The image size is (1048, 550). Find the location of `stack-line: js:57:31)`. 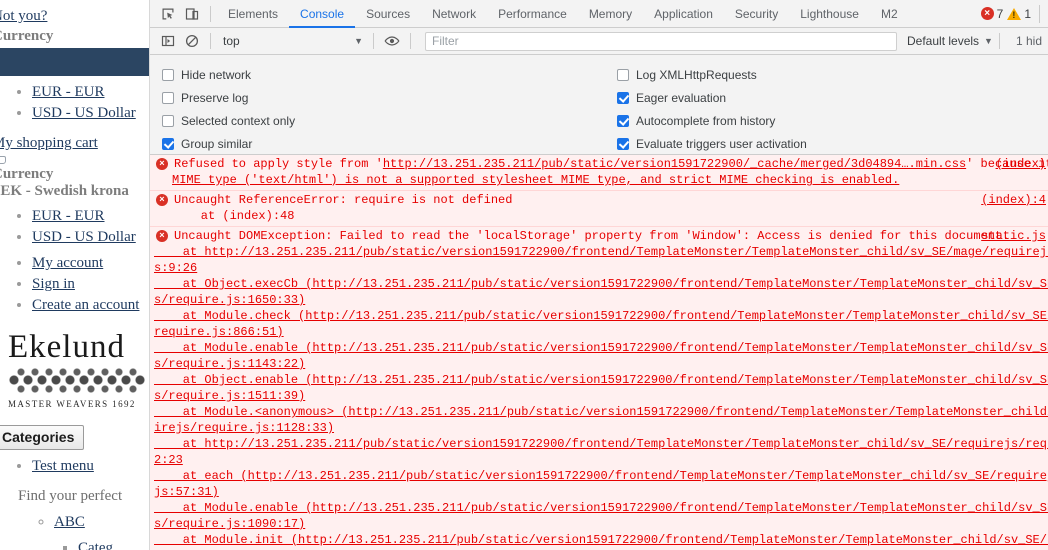

stack-line: js:57:31) is located at coordinates (599, 492).